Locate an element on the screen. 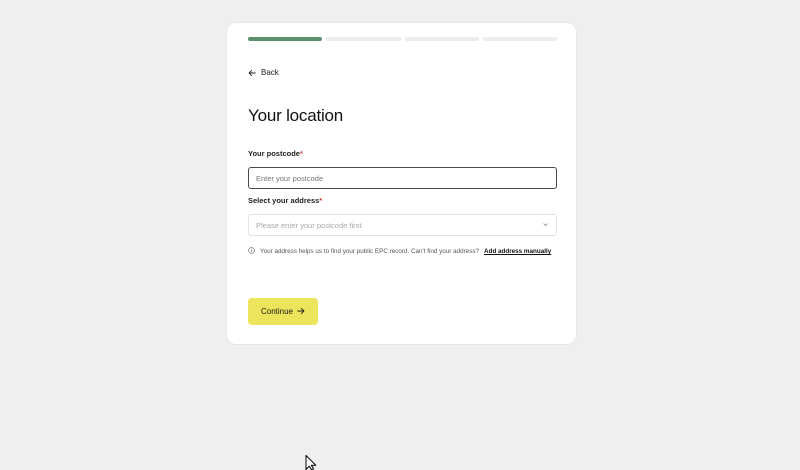  progress-bar is located at coordinates (402, 39).